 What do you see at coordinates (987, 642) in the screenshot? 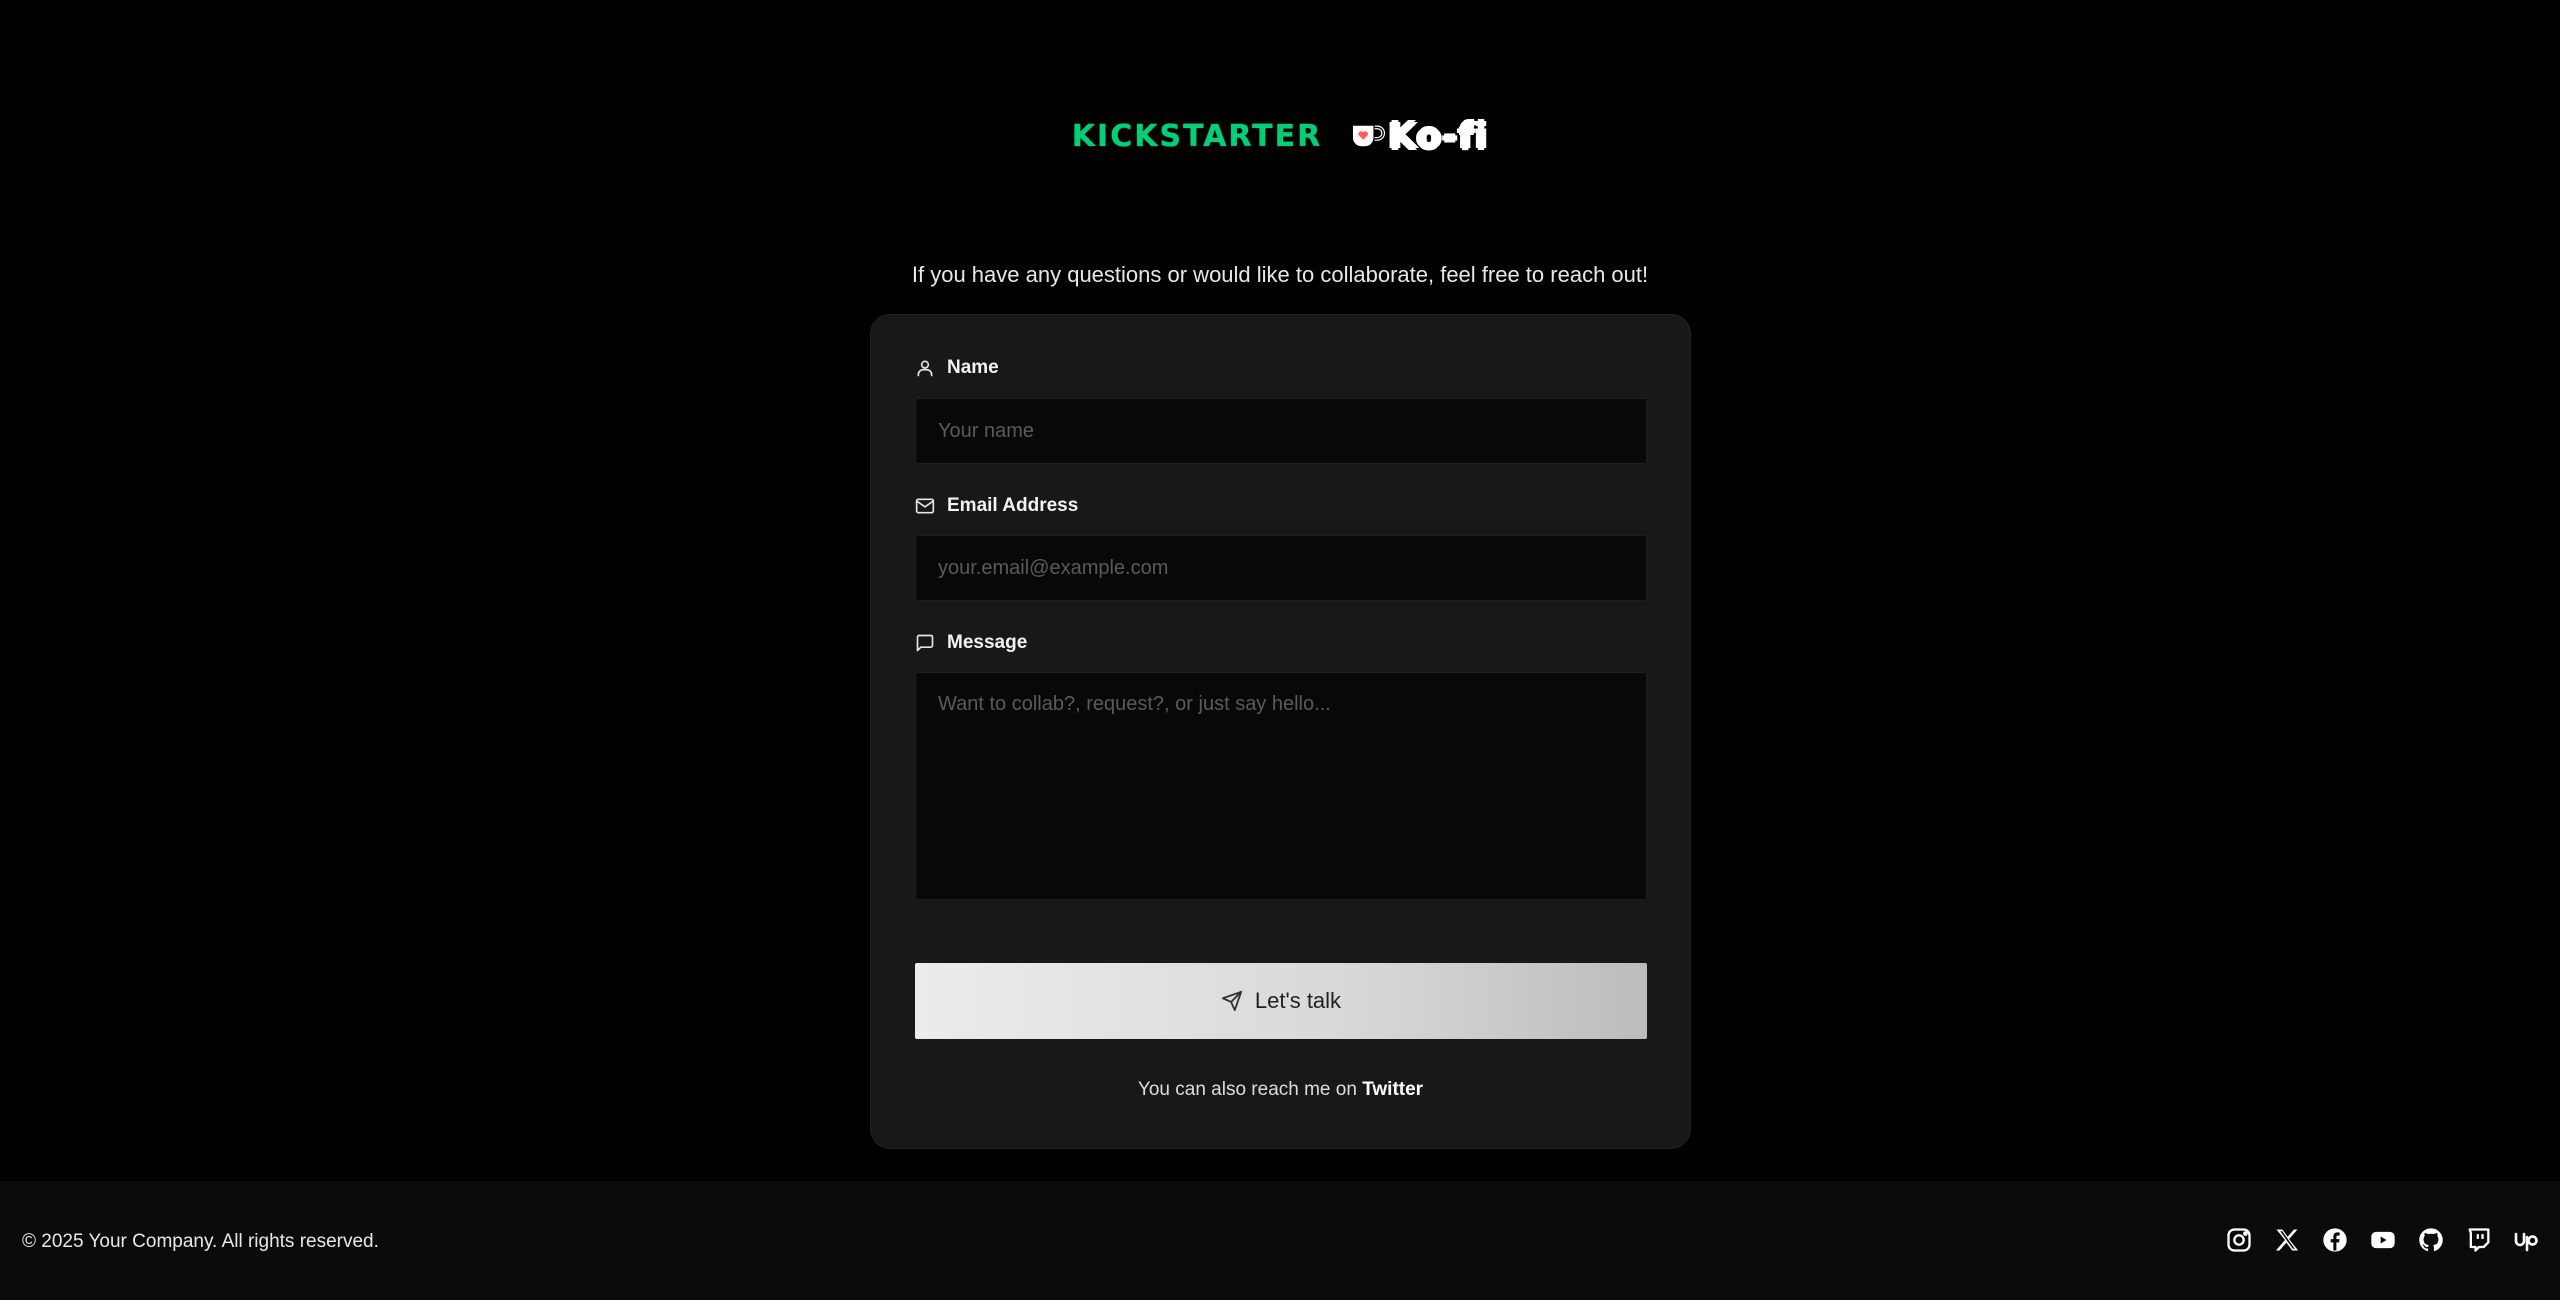
I see `message-label-text: Message` at bounding box center [987, 642].